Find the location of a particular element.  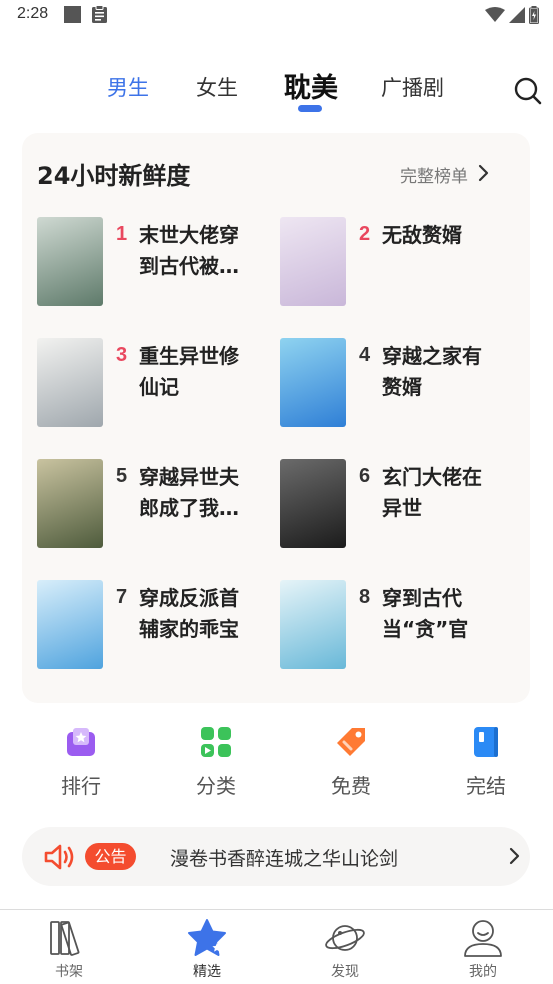

rank-number: 6 is located at coordinates (365, 476).